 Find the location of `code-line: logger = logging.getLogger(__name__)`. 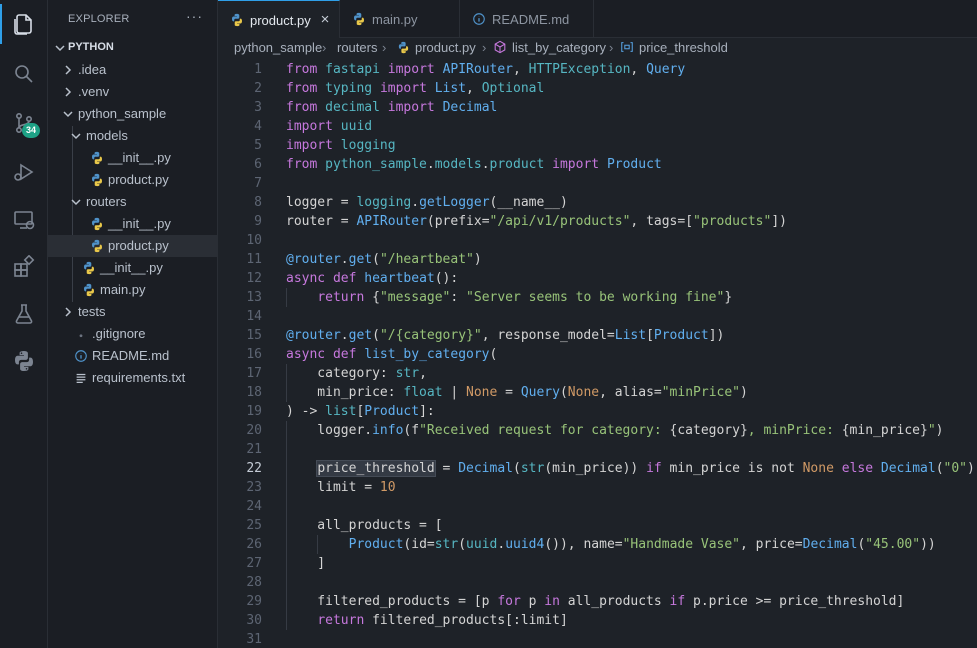

code-line: logger = logging.getLogger(__name__) is located at coordinates (427, 202).